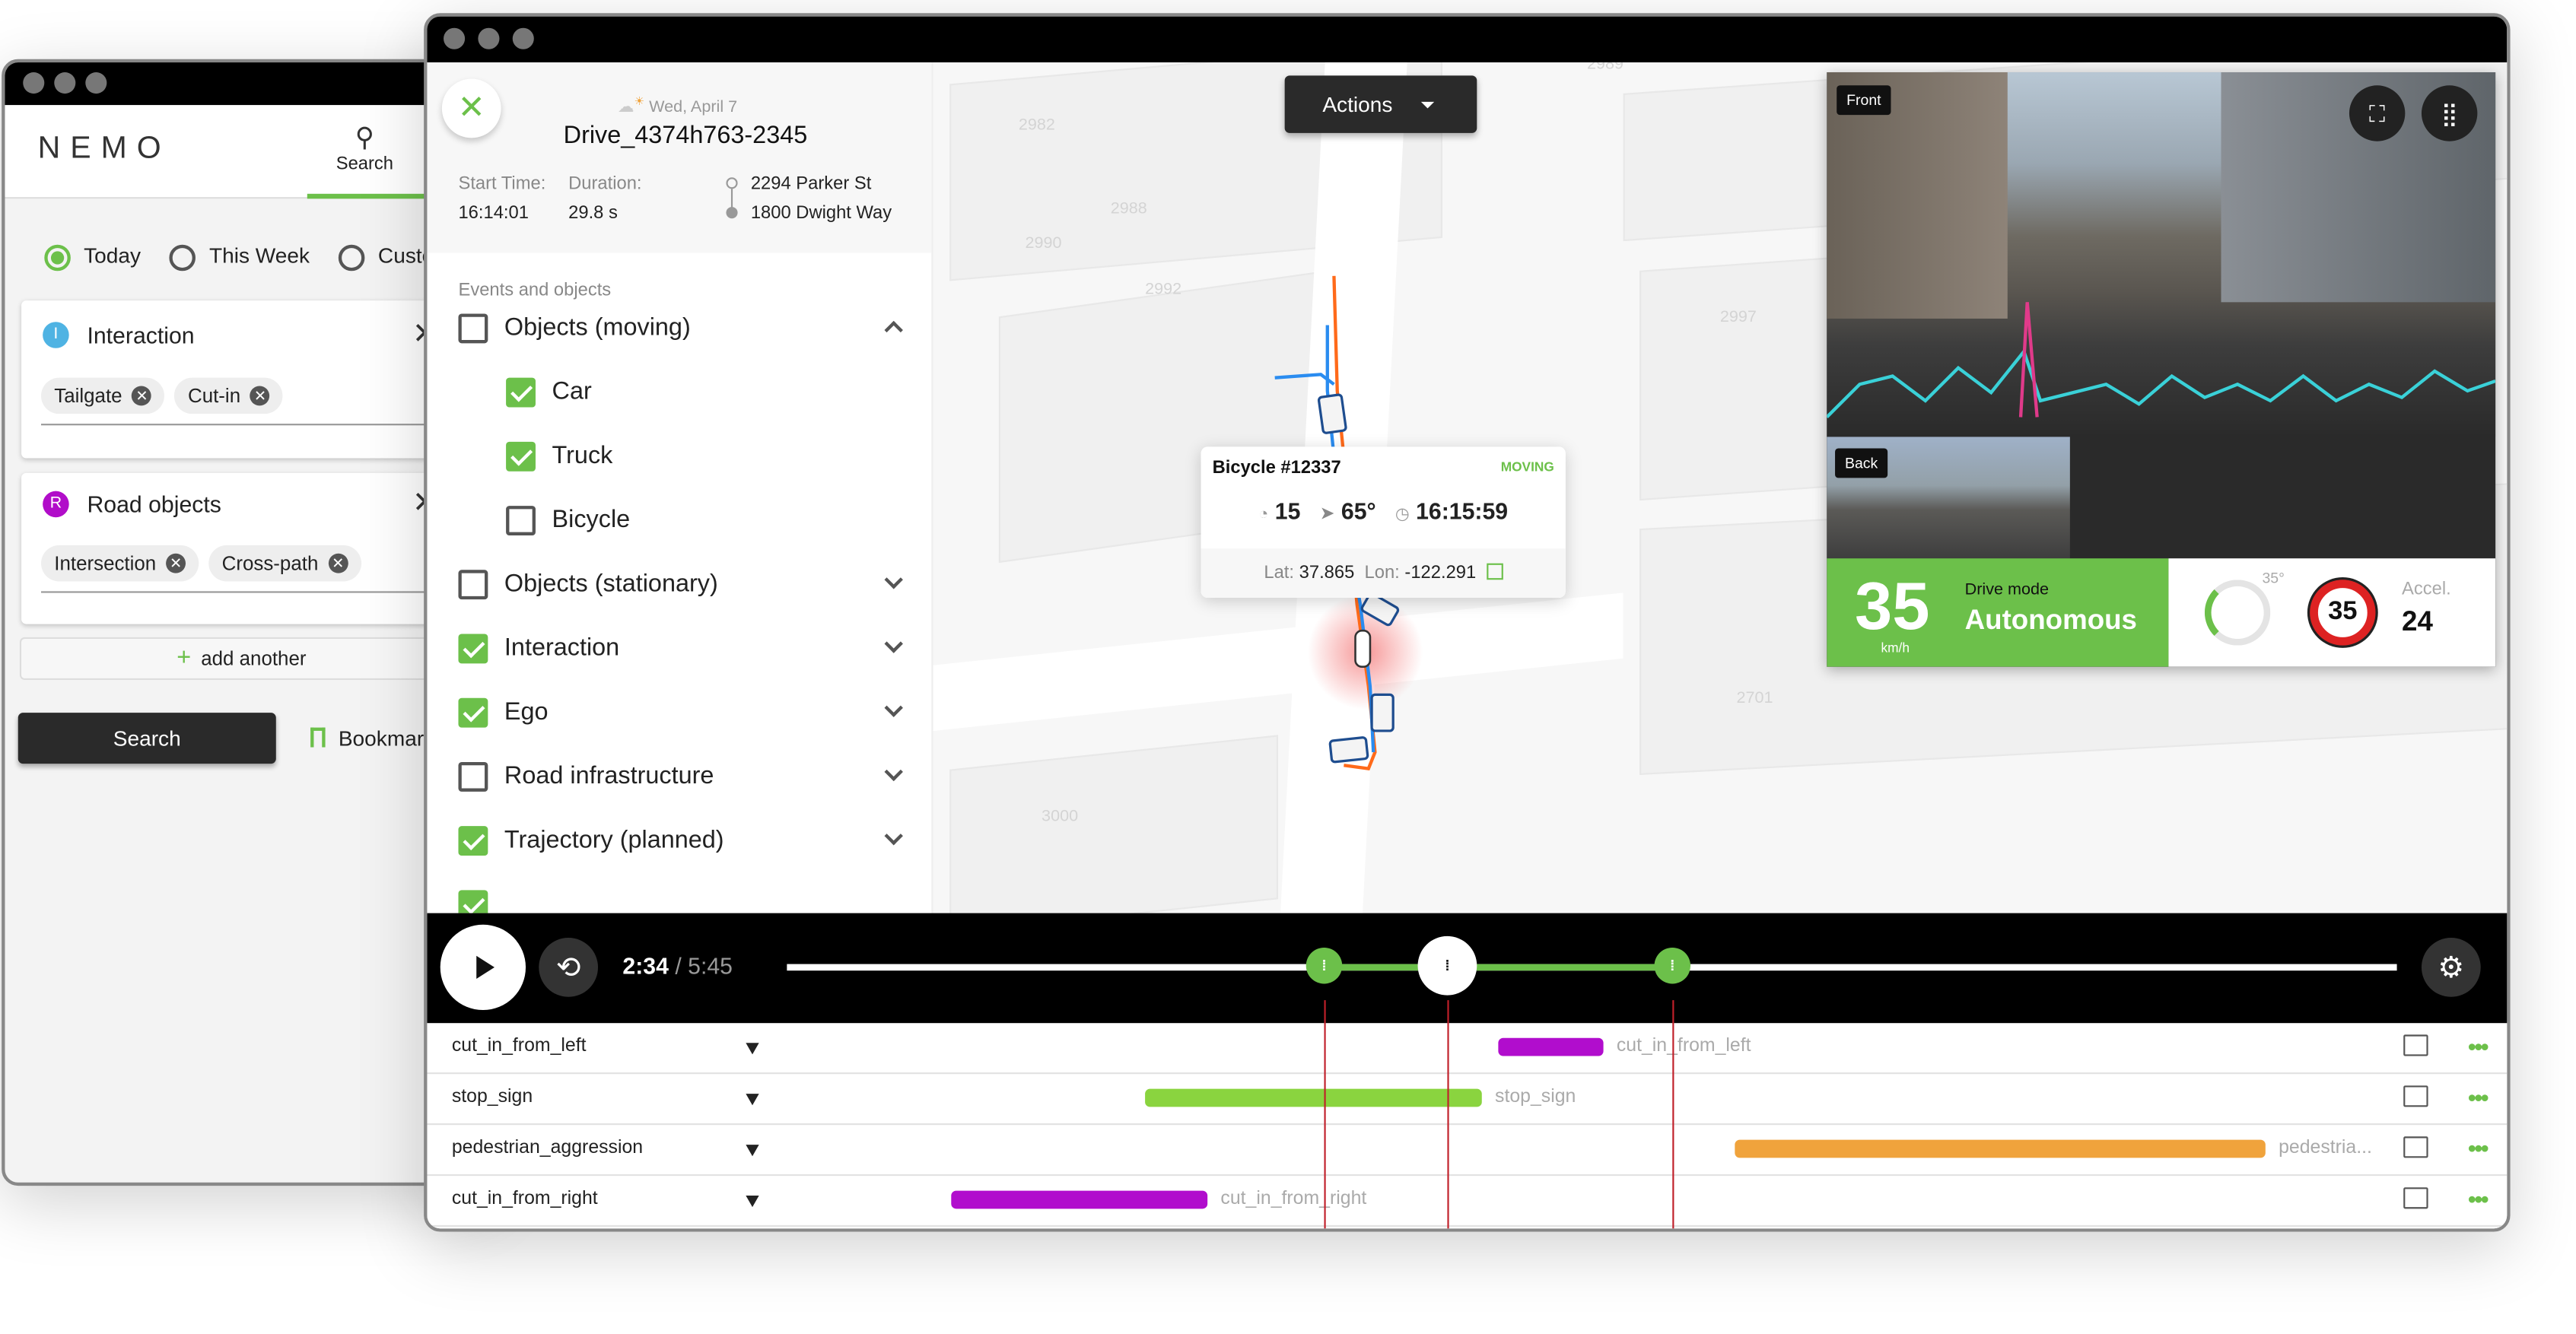 The image size is (2576, 1334). Describe the element at coordinates (1467, 39) in the screenshot. I see `title-bar` at that location.